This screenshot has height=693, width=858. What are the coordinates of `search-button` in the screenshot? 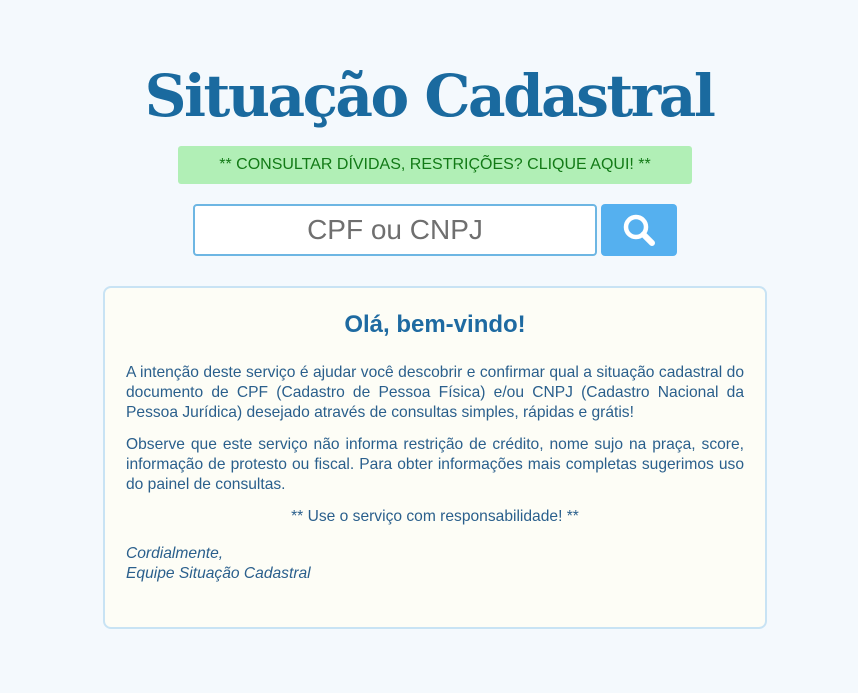 It's located at (639, 230).